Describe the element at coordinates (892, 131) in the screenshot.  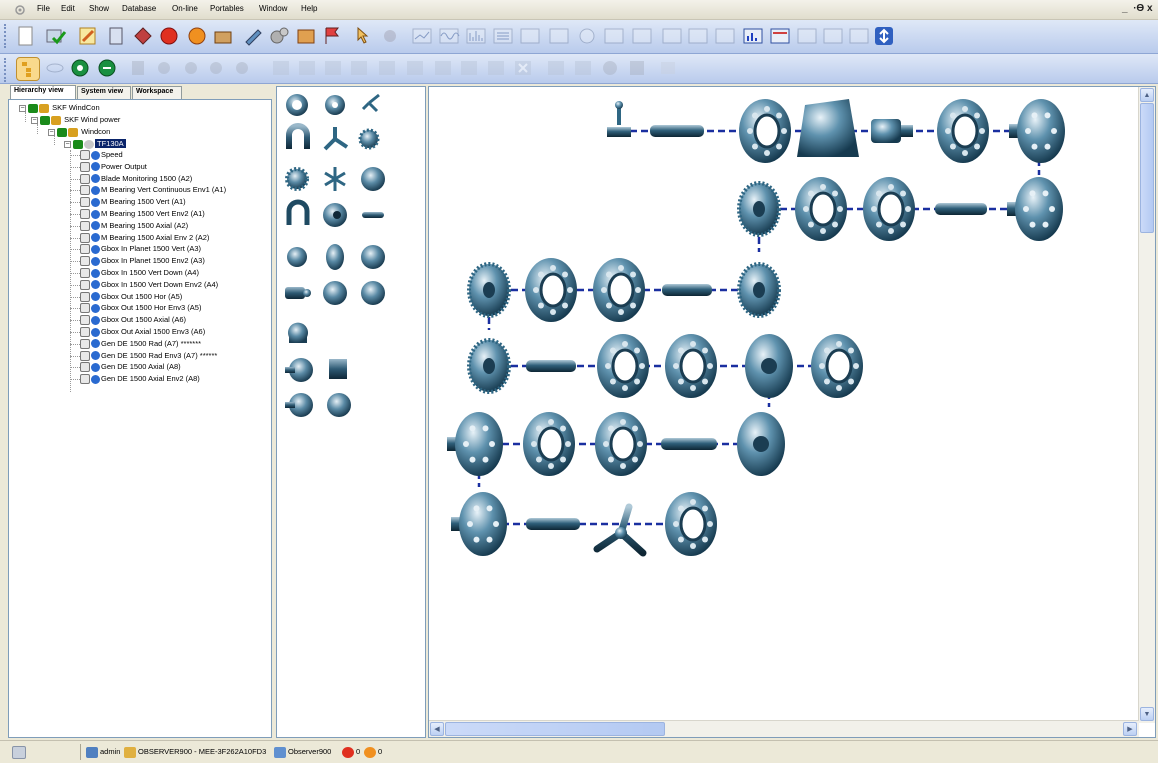
I see `coupling-component` at that location.